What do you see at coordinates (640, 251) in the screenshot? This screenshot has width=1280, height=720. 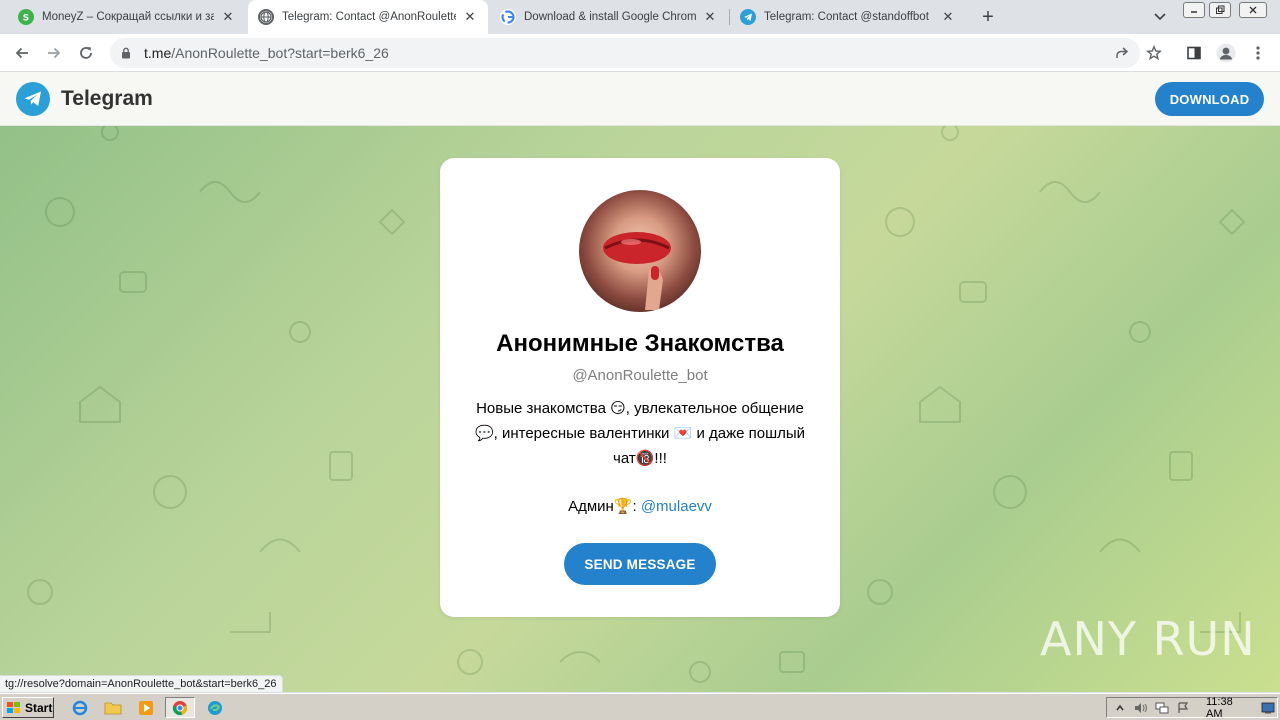 I see `bot-avatar` at bounding box center [640, 251].